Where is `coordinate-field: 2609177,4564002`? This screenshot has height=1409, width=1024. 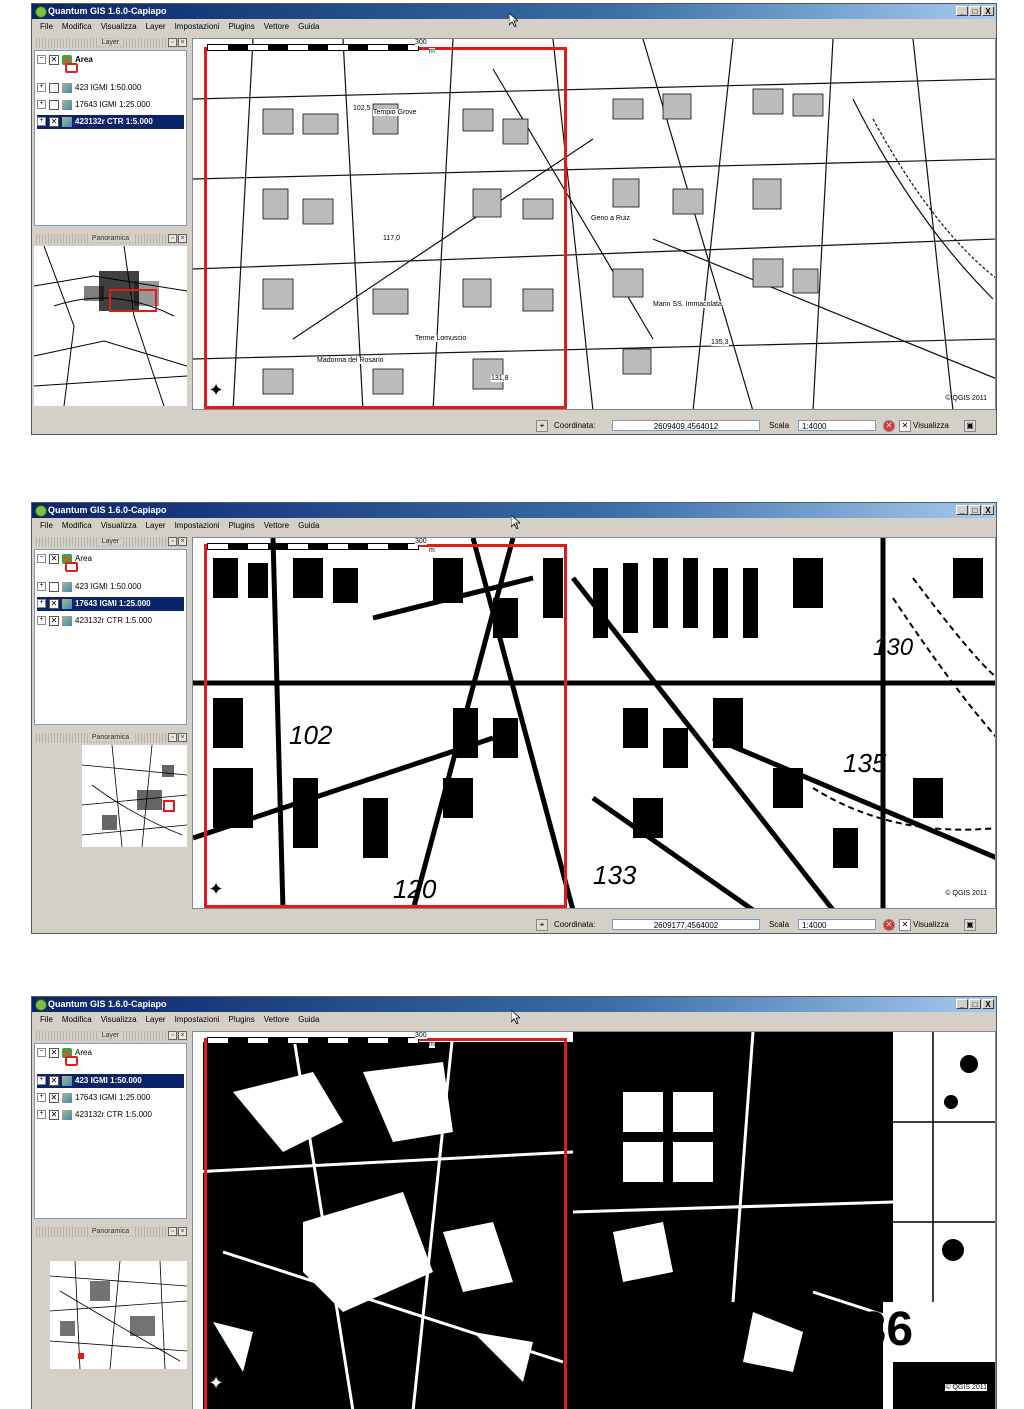 coordinate-field: 2609177,4564002 is located at coordinates (686, 924).